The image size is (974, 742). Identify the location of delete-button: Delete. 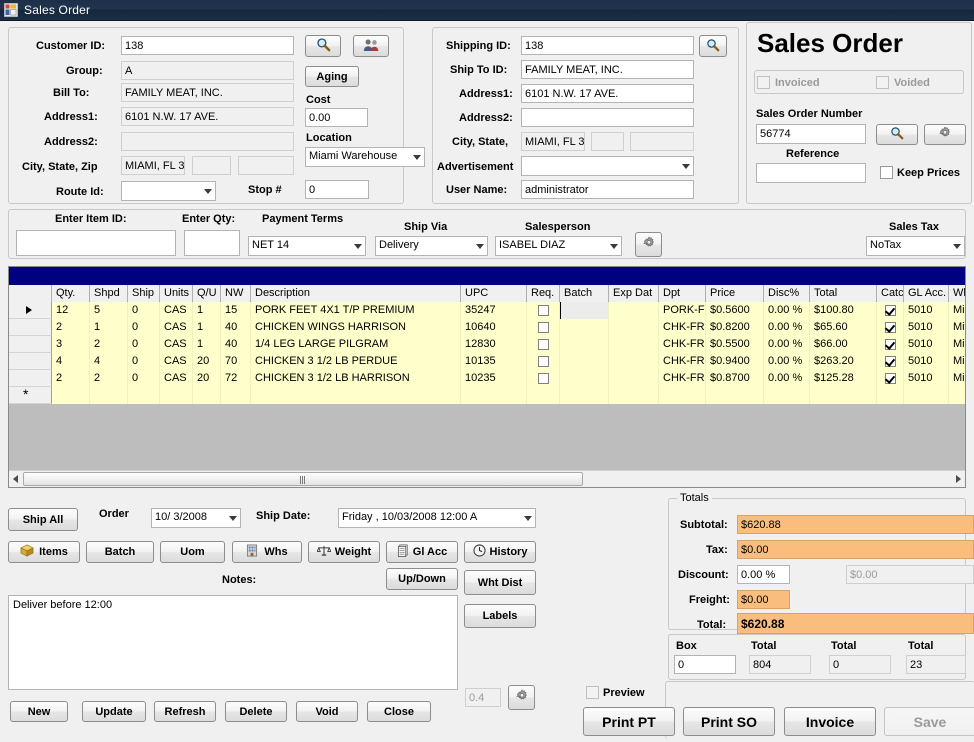
(256, 711).